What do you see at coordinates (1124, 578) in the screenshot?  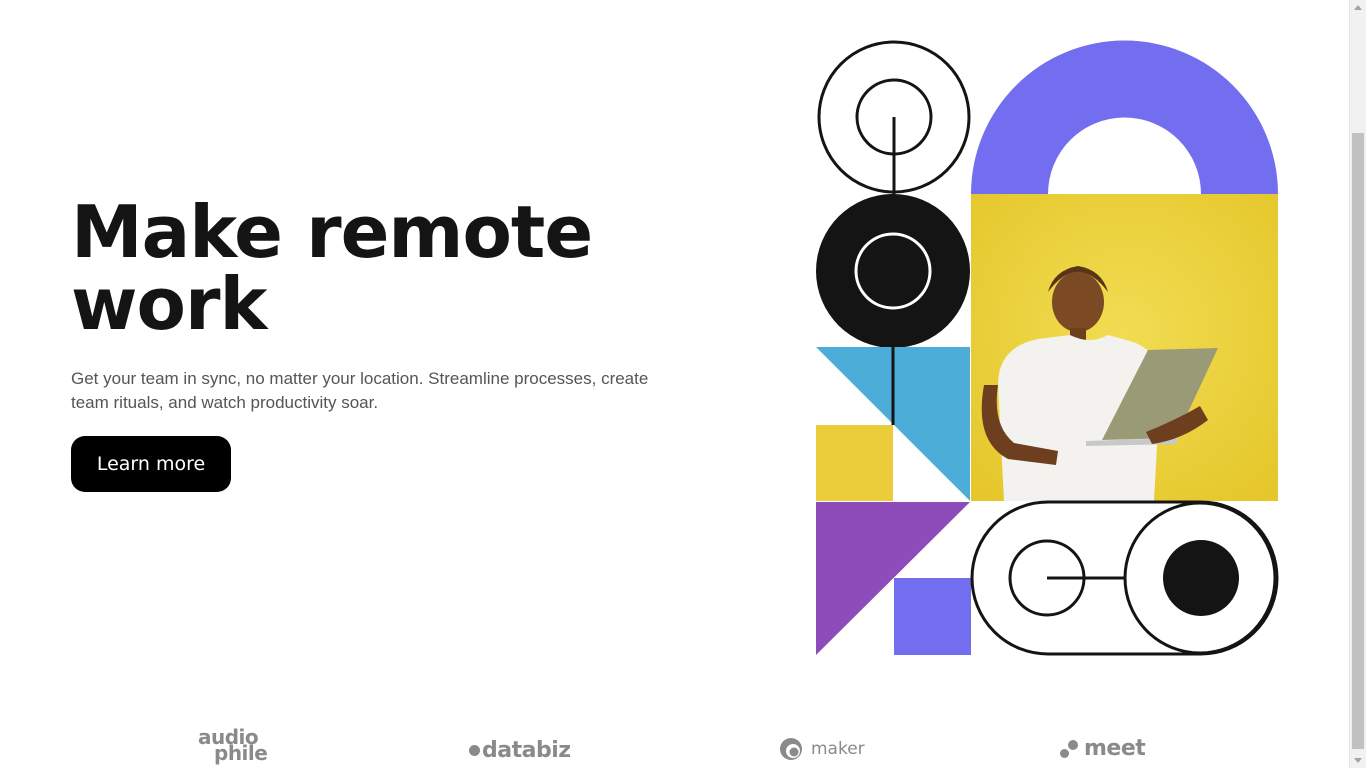 I see `pill-toggle-shape` at bounding box center [1124, 578].